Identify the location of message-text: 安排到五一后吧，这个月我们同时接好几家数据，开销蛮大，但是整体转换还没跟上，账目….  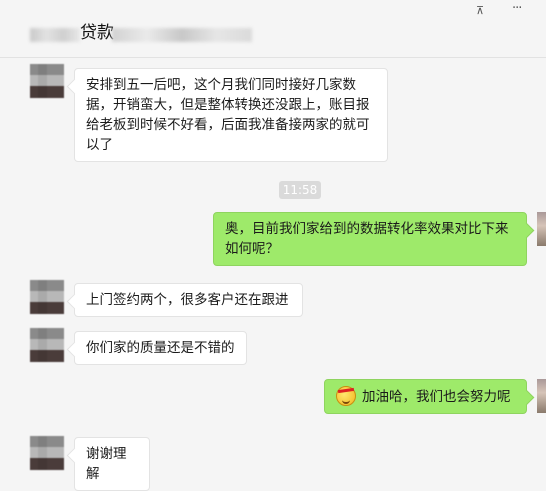
(228, 115).